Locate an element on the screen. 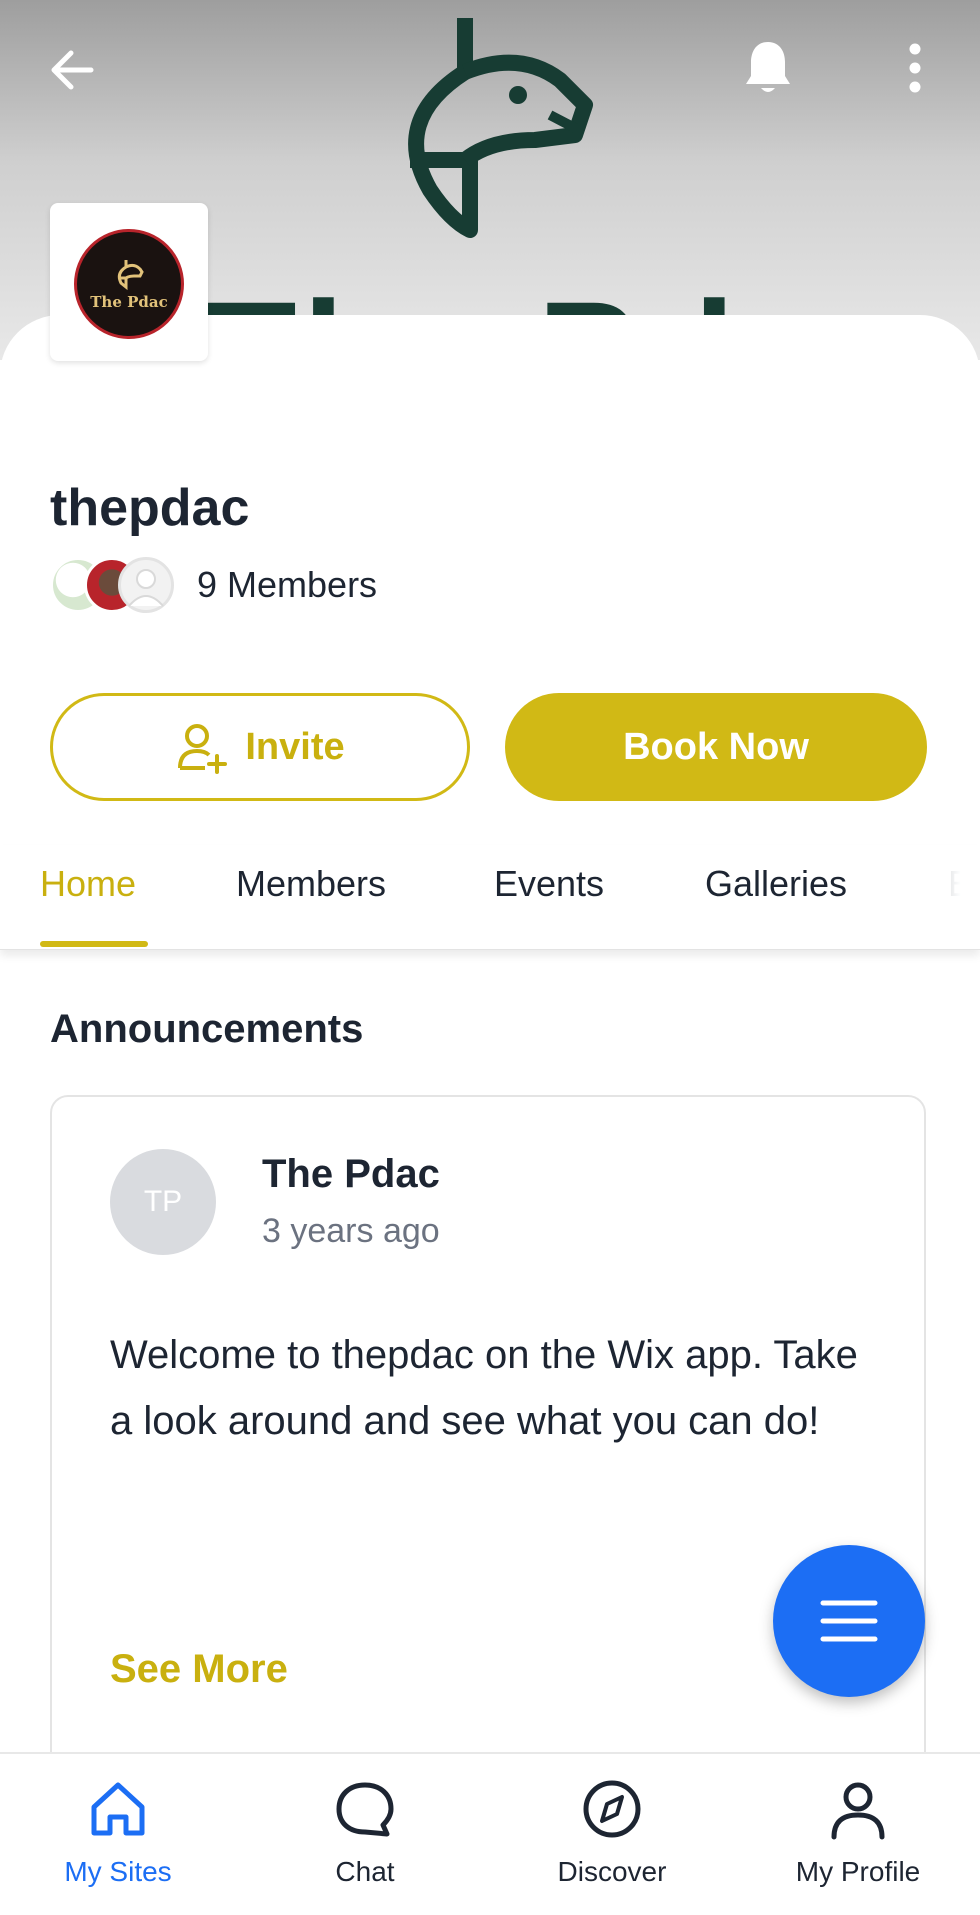 The height and width of the screenshot is (1915, 980). nav-discover: Discover is located at coordinates (612, 1831).